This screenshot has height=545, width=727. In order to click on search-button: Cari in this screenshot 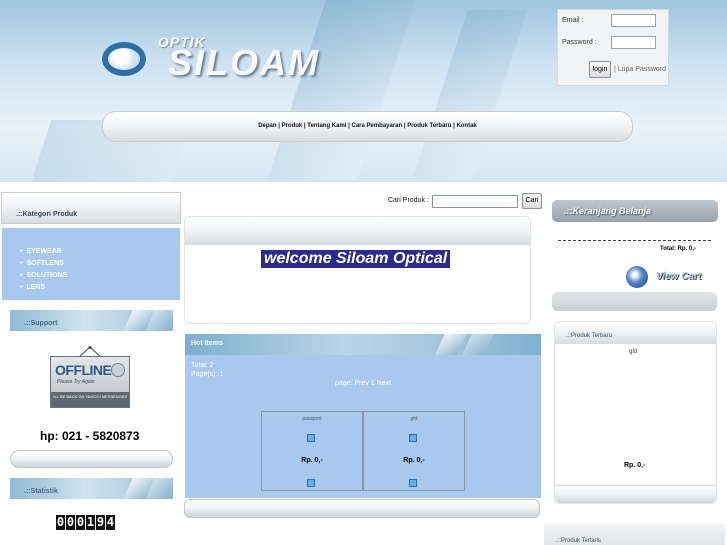, I will do `click(532, 201)`.